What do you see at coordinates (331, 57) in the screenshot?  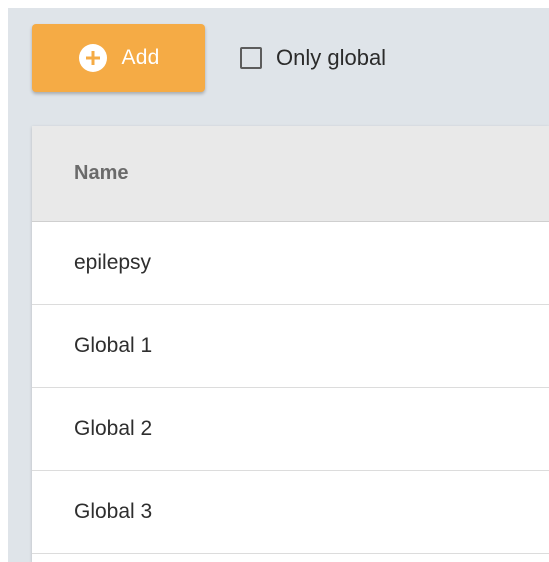 I see `only-global-label: Only global` at bounding box center [331, 57].